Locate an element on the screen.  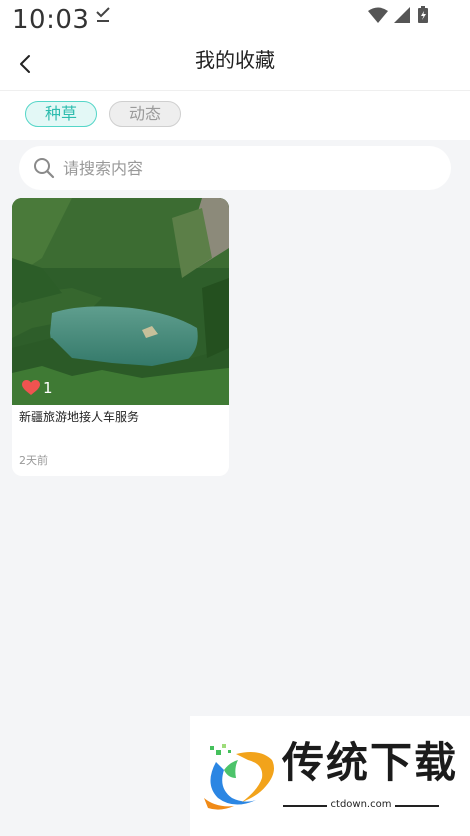
watermark: 传统下载 ctdown.com is located at coordinates (330, 776).